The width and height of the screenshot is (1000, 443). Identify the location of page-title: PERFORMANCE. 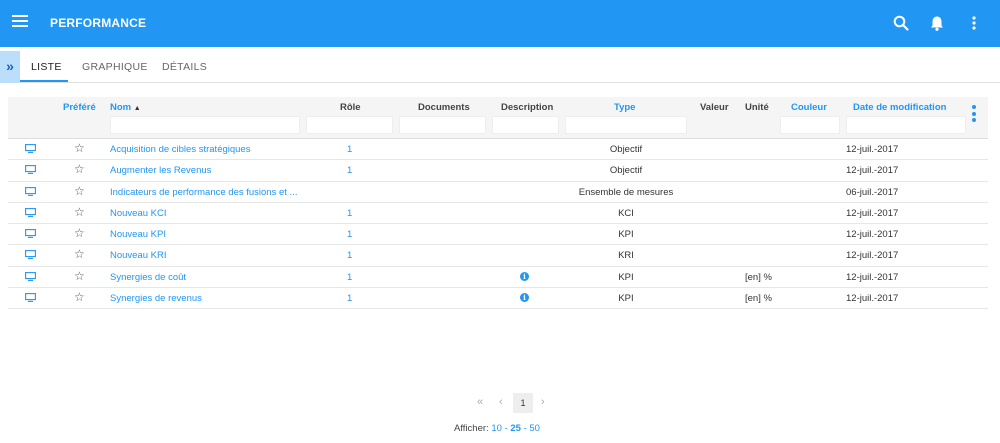
(98, 23).